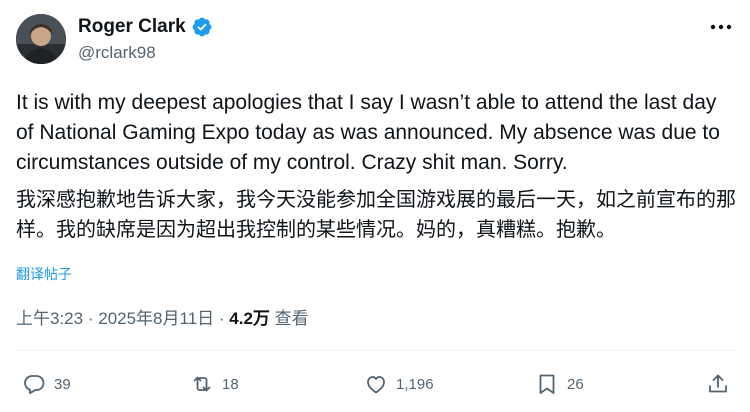 The height and width of the screenshot is (412, 750). I want to click on bookmark-button: 26, so click(559, 384).